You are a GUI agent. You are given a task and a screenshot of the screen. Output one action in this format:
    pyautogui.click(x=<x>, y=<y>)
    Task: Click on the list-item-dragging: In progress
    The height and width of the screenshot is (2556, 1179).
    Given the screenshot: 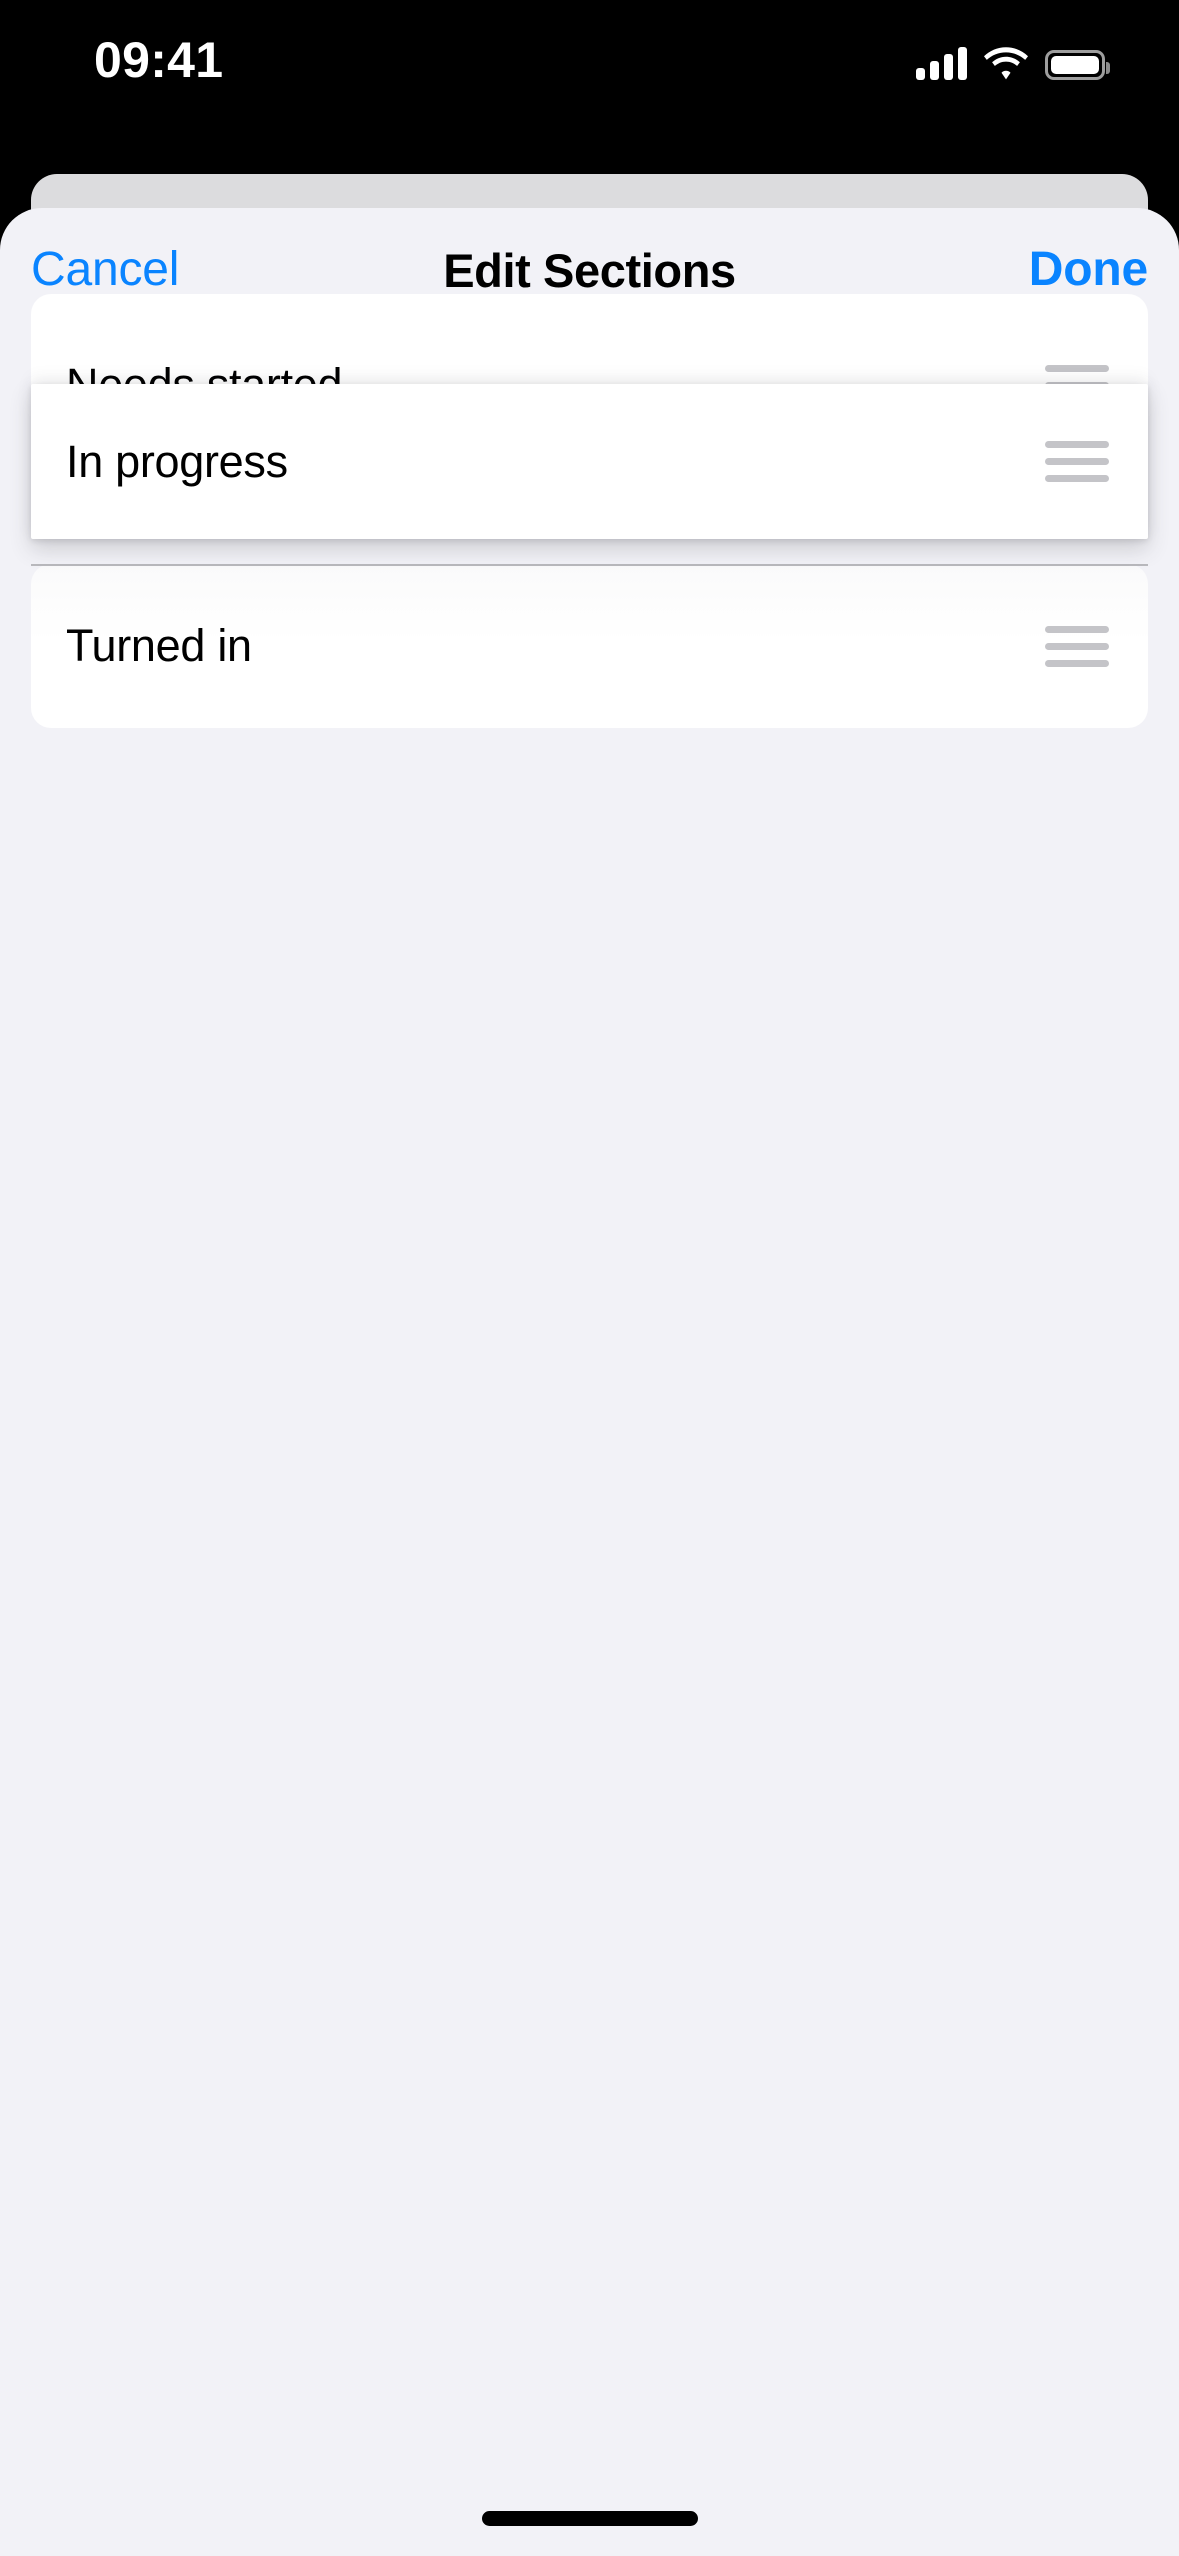 What is the action you would take?
    pyautogui.click(x=589, y=461)
    